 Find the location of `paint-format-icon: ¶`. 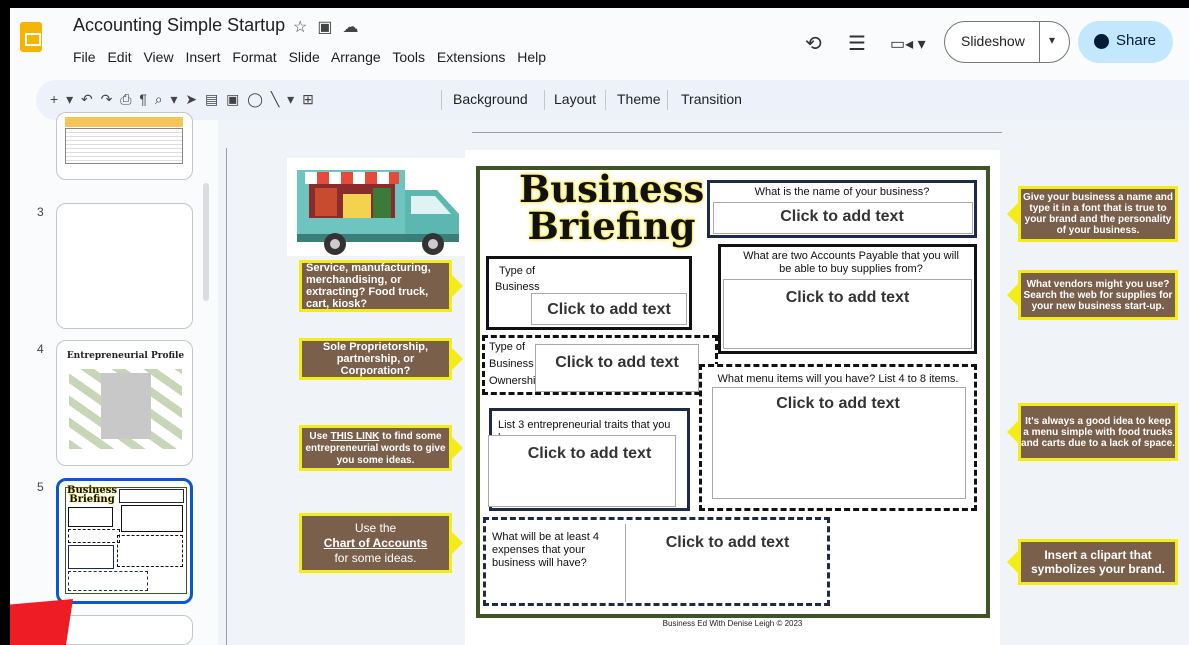

paint-format-icon: ¶ is located at coordinates (144, 99).